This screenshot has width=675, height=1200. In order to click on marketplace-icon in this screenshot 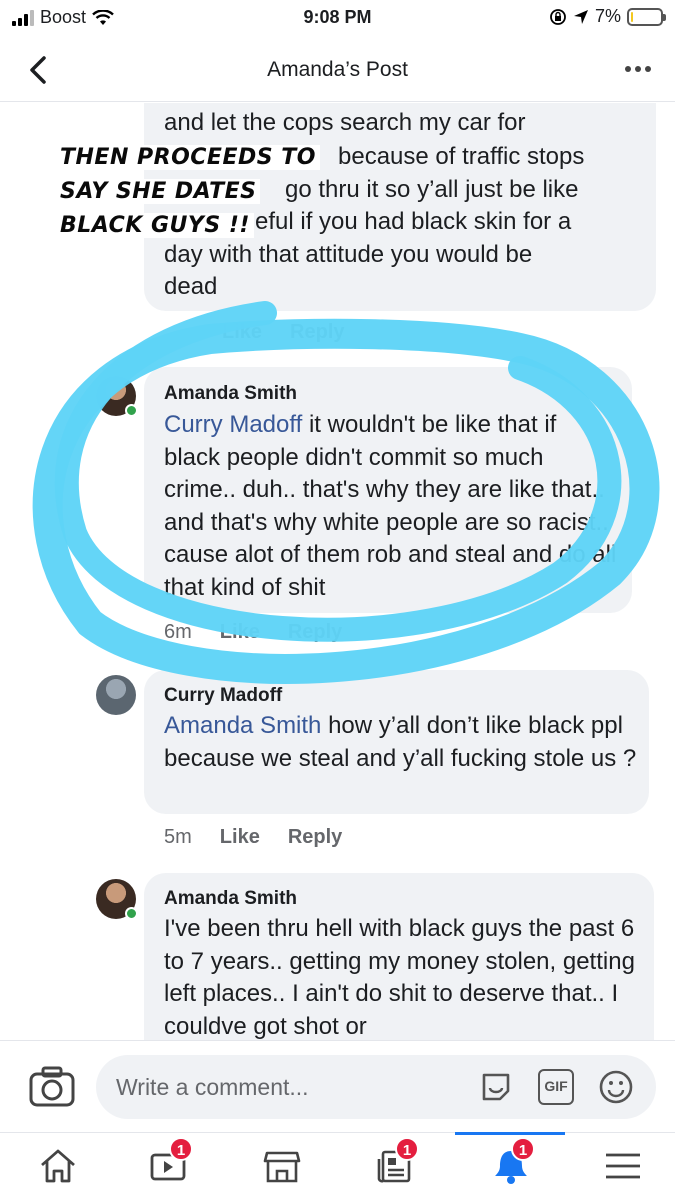, I will do `click(282, 1167)`.